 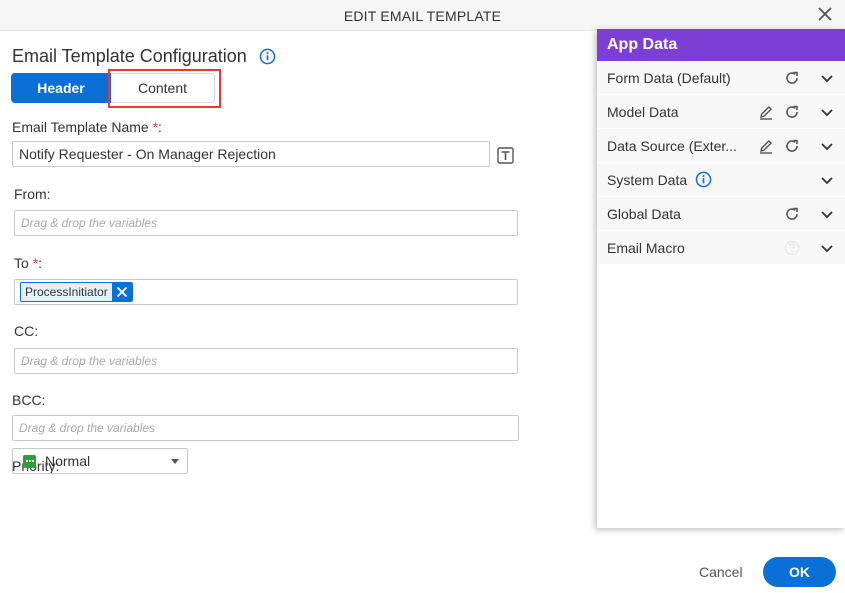 What do you see at coordinates (721, 45) in the screenshot?
I see `app-data-title: App Data` at bounding box center [721, 45].